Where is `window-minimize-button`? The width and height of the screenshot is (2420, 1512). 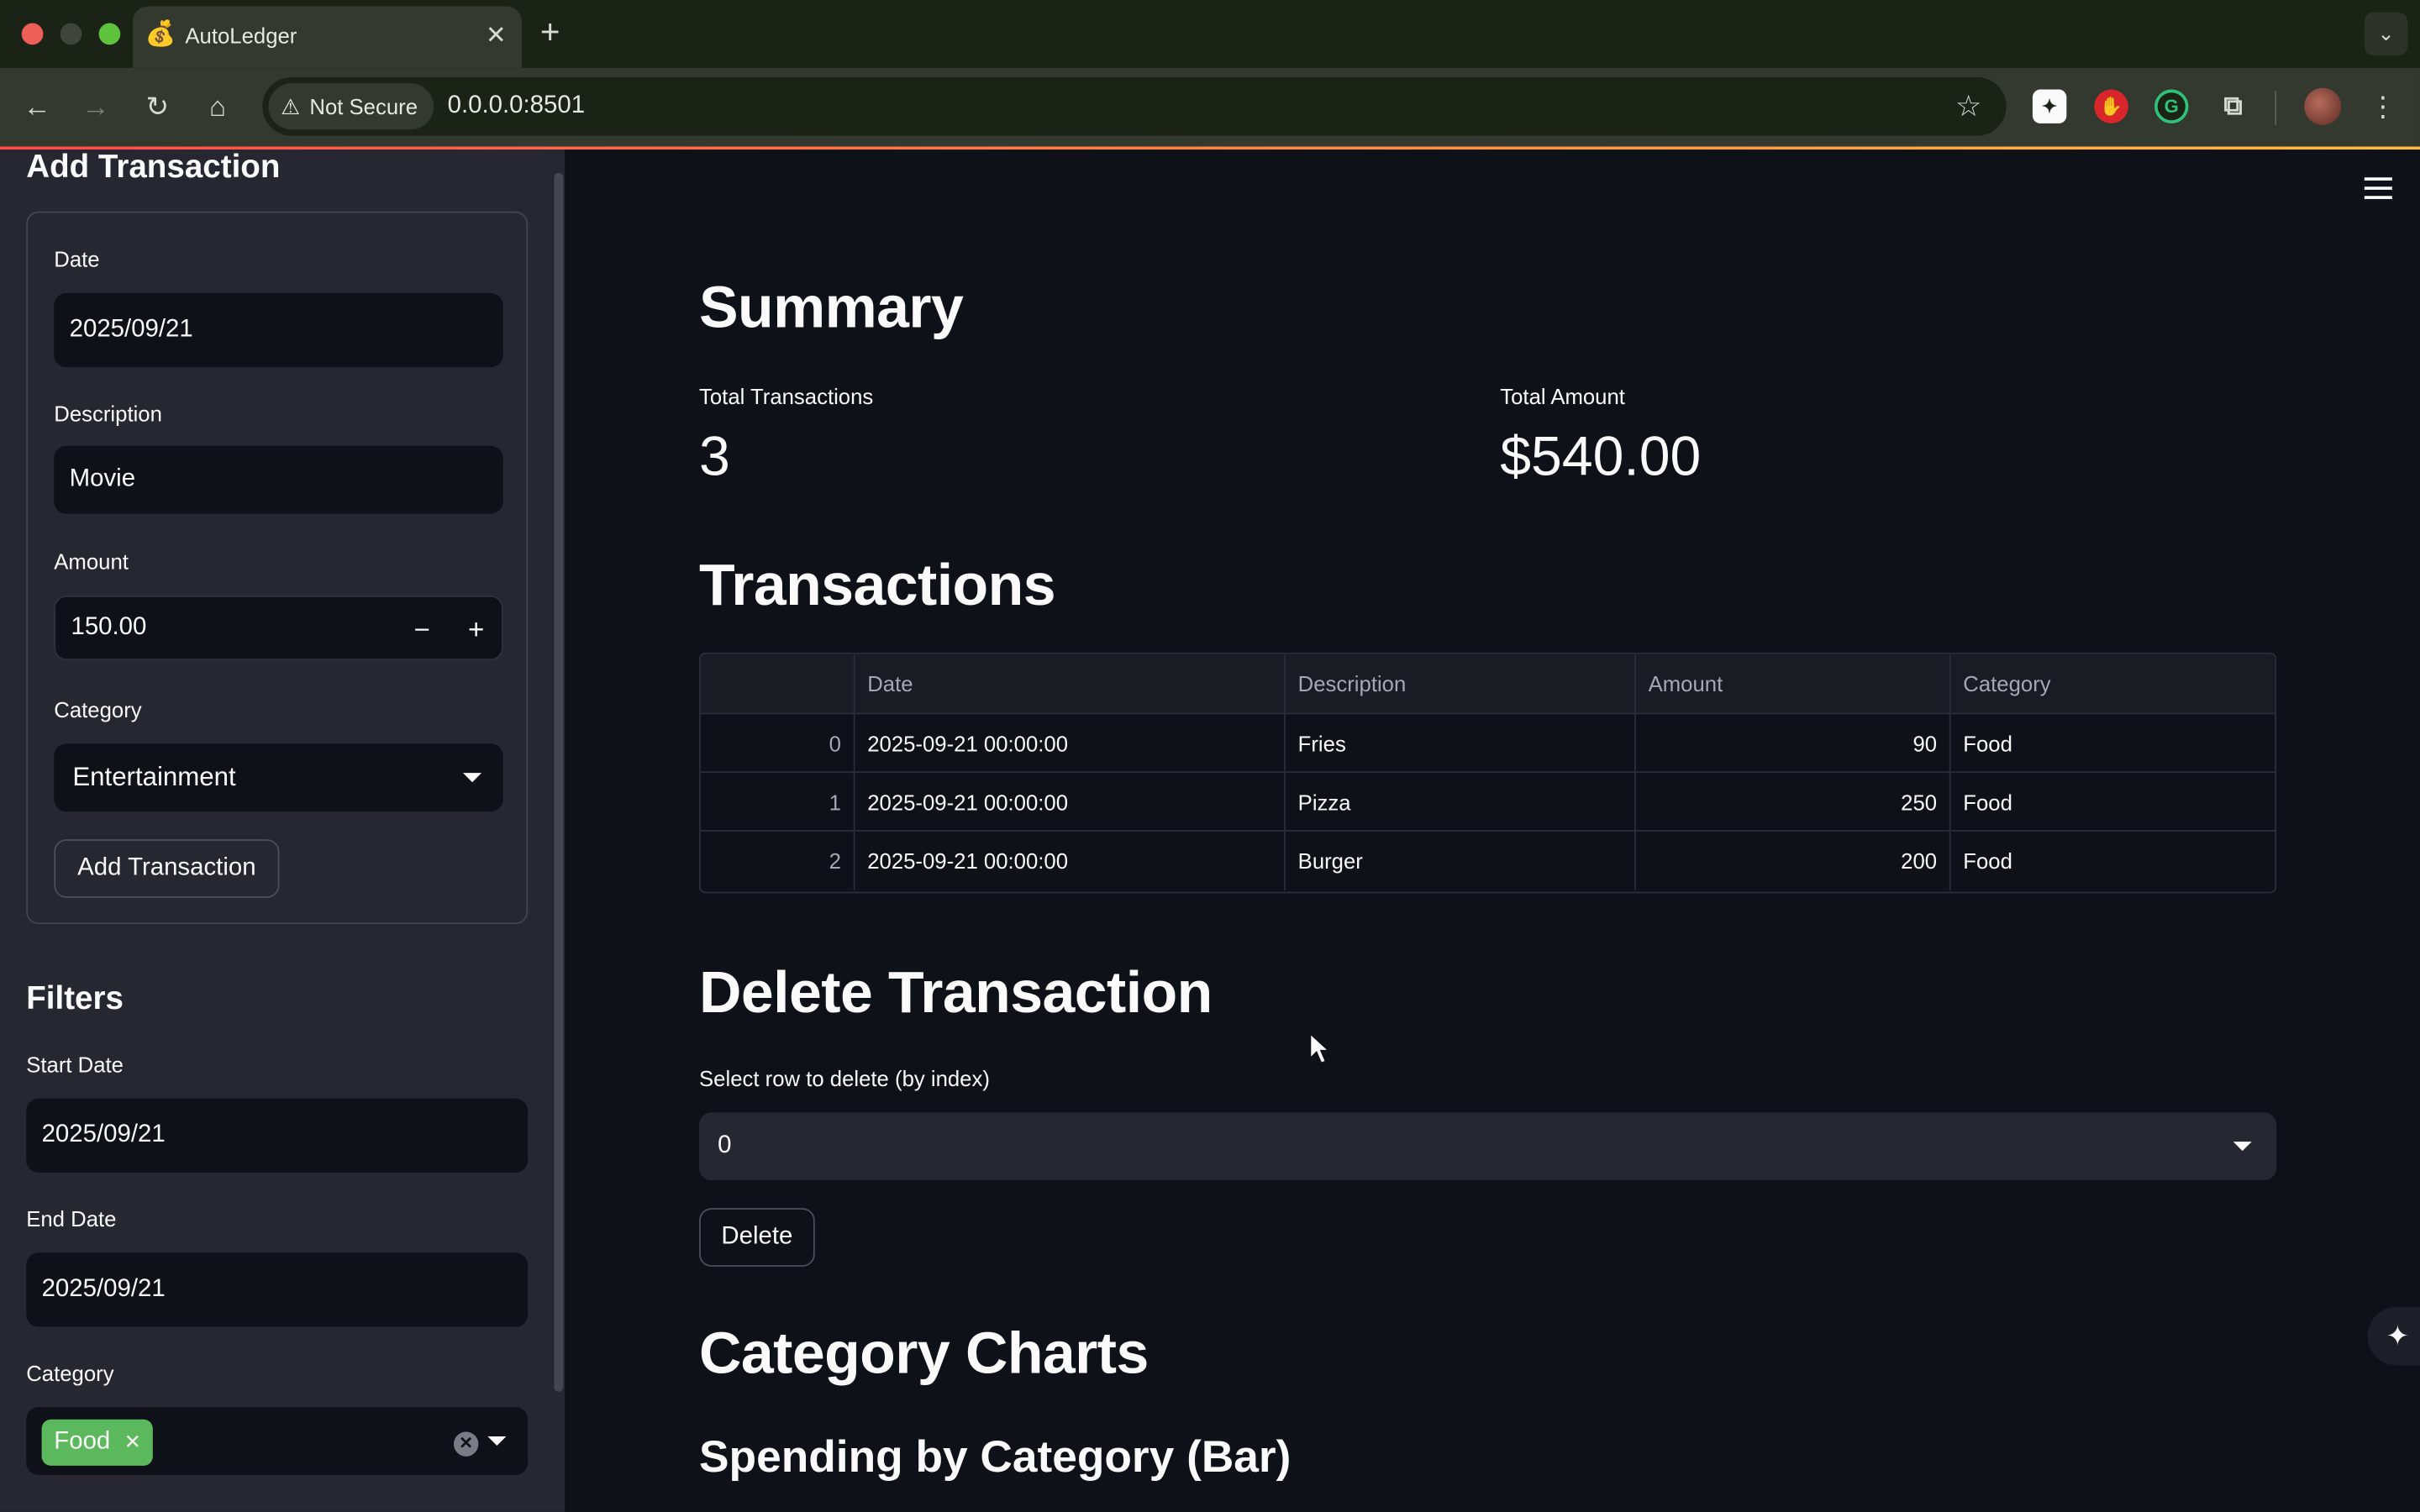
window-minimize-button is located at coordinates (71, 34).